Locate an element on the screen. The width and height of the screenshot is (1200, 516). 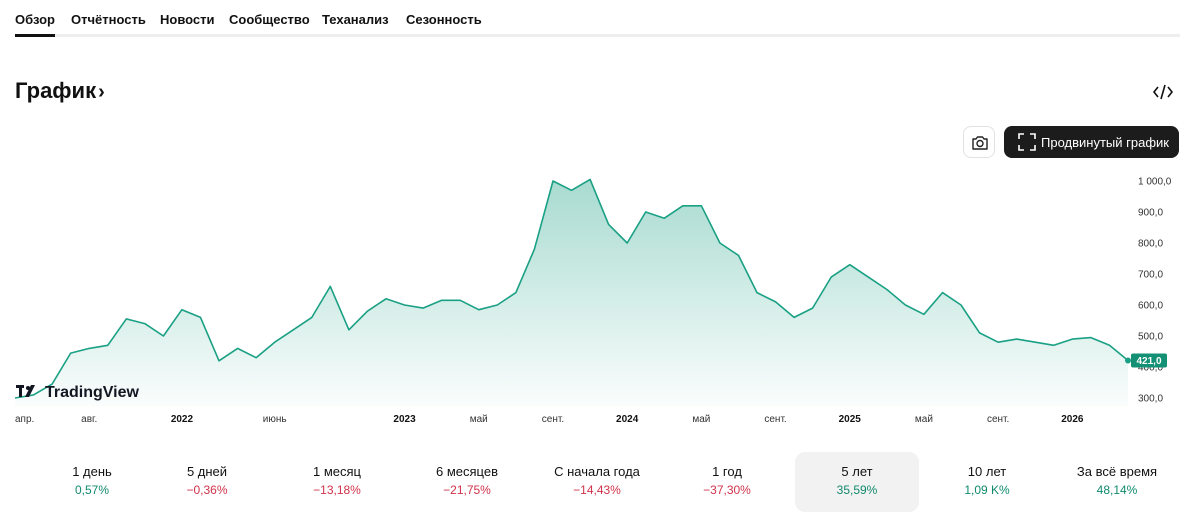
period-1-month: 1 месяц −13,18% is located at coordinates (337, 482).